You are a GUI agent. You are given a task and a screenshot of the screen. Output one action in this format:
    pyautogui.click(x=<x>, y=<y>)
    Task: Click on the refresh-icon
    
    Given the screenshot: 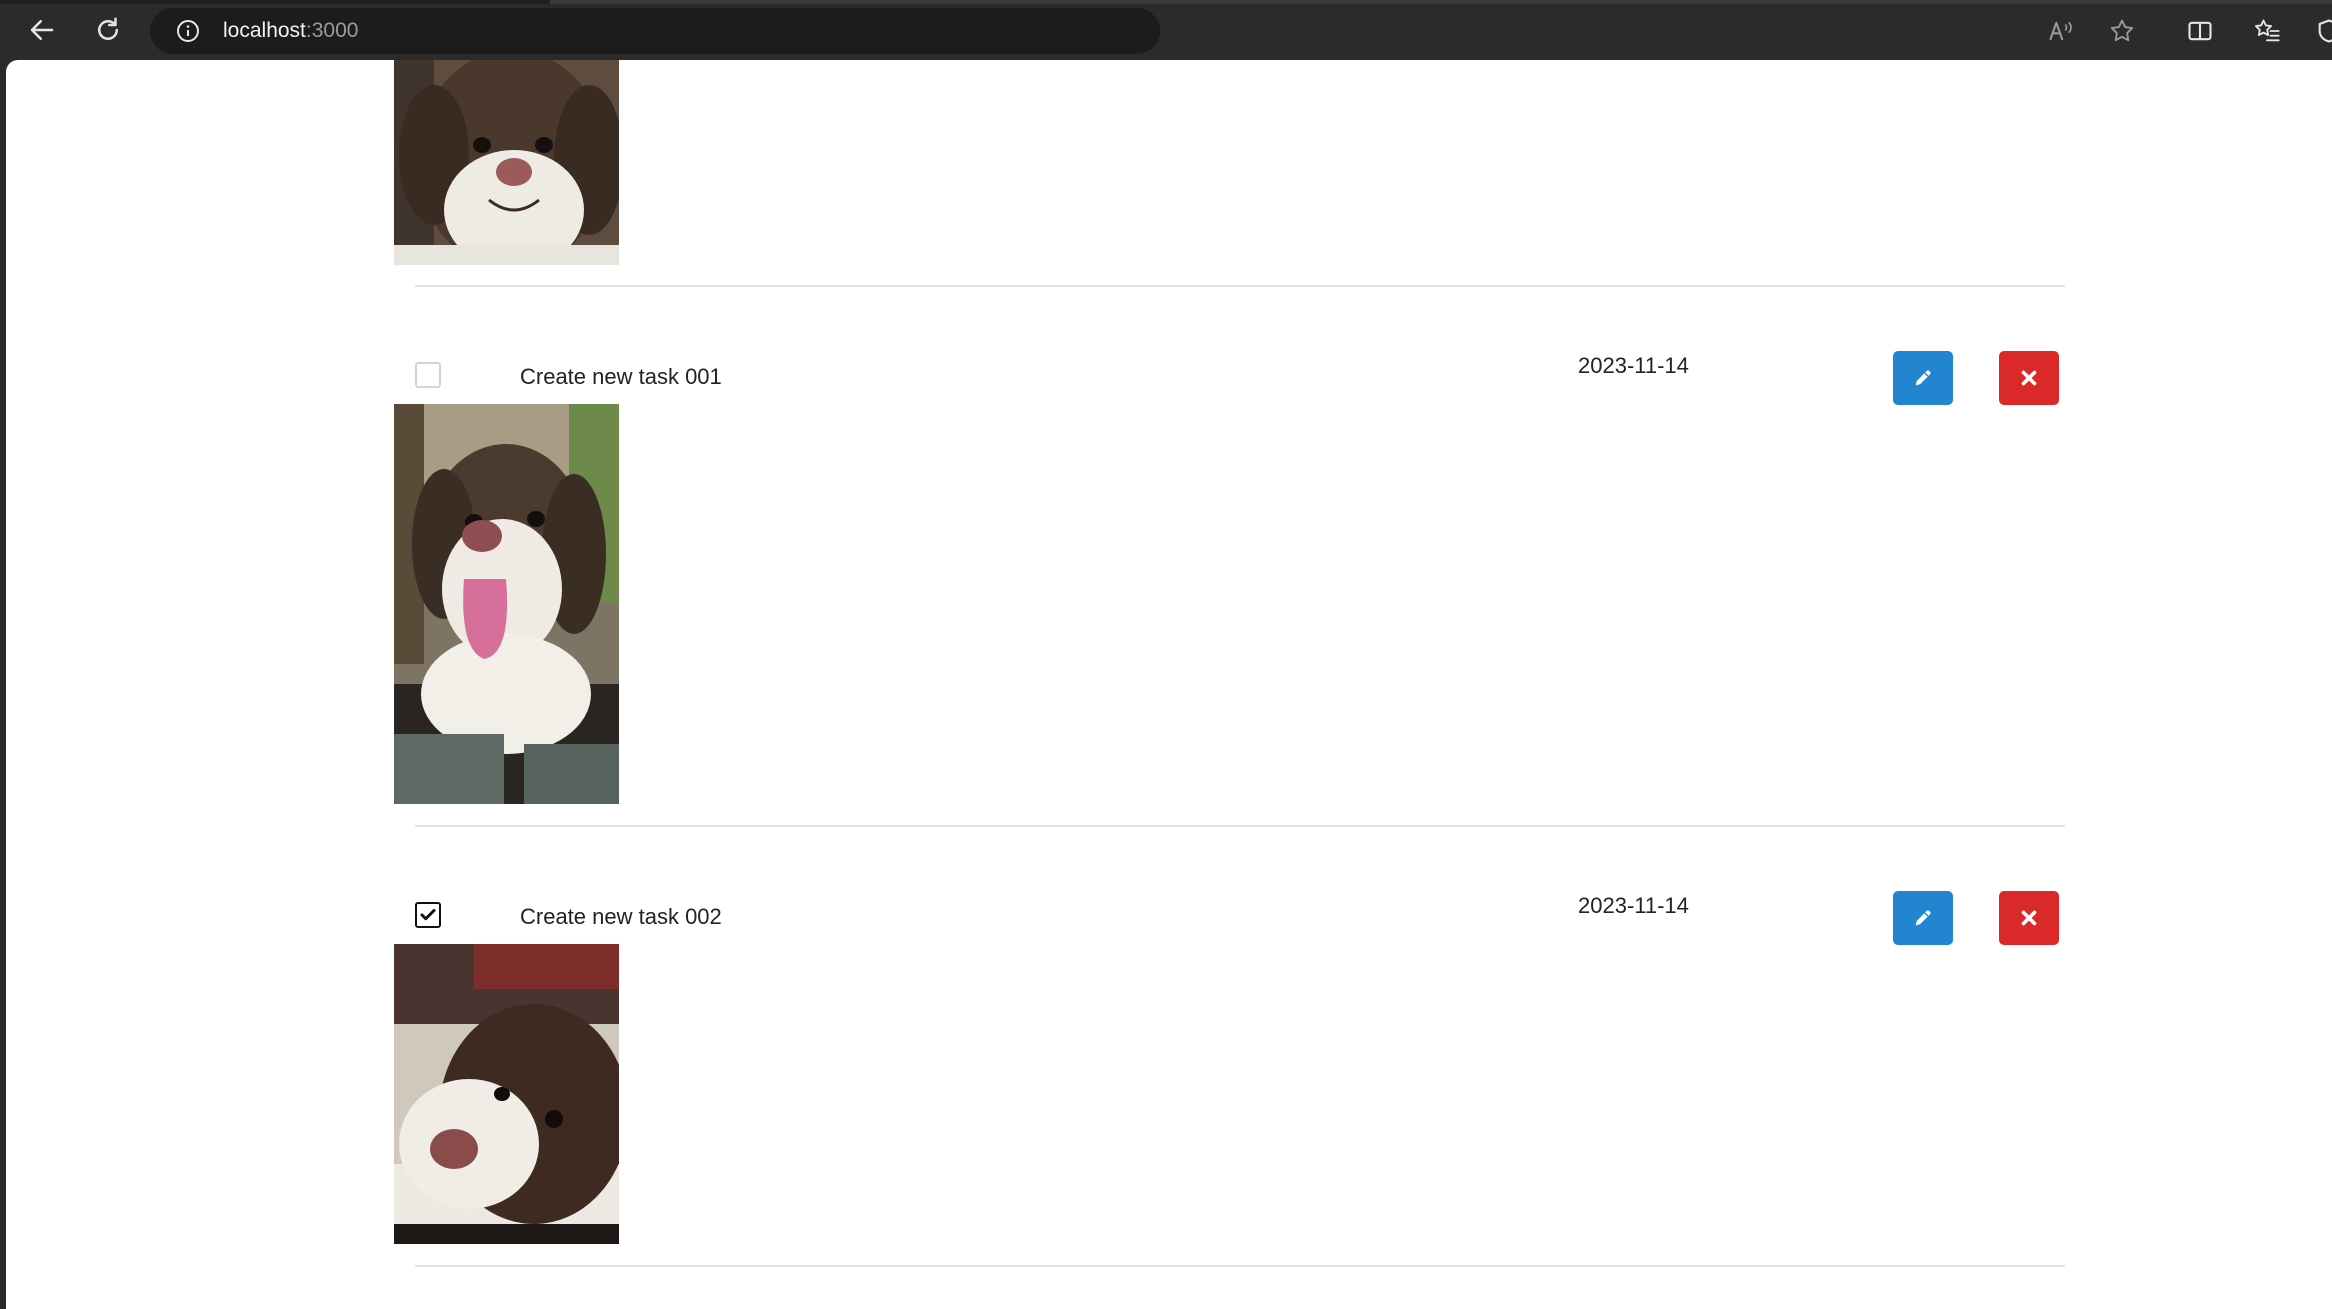 What is the action you would take?
    pyautogui.click(x=108, y=28)
    